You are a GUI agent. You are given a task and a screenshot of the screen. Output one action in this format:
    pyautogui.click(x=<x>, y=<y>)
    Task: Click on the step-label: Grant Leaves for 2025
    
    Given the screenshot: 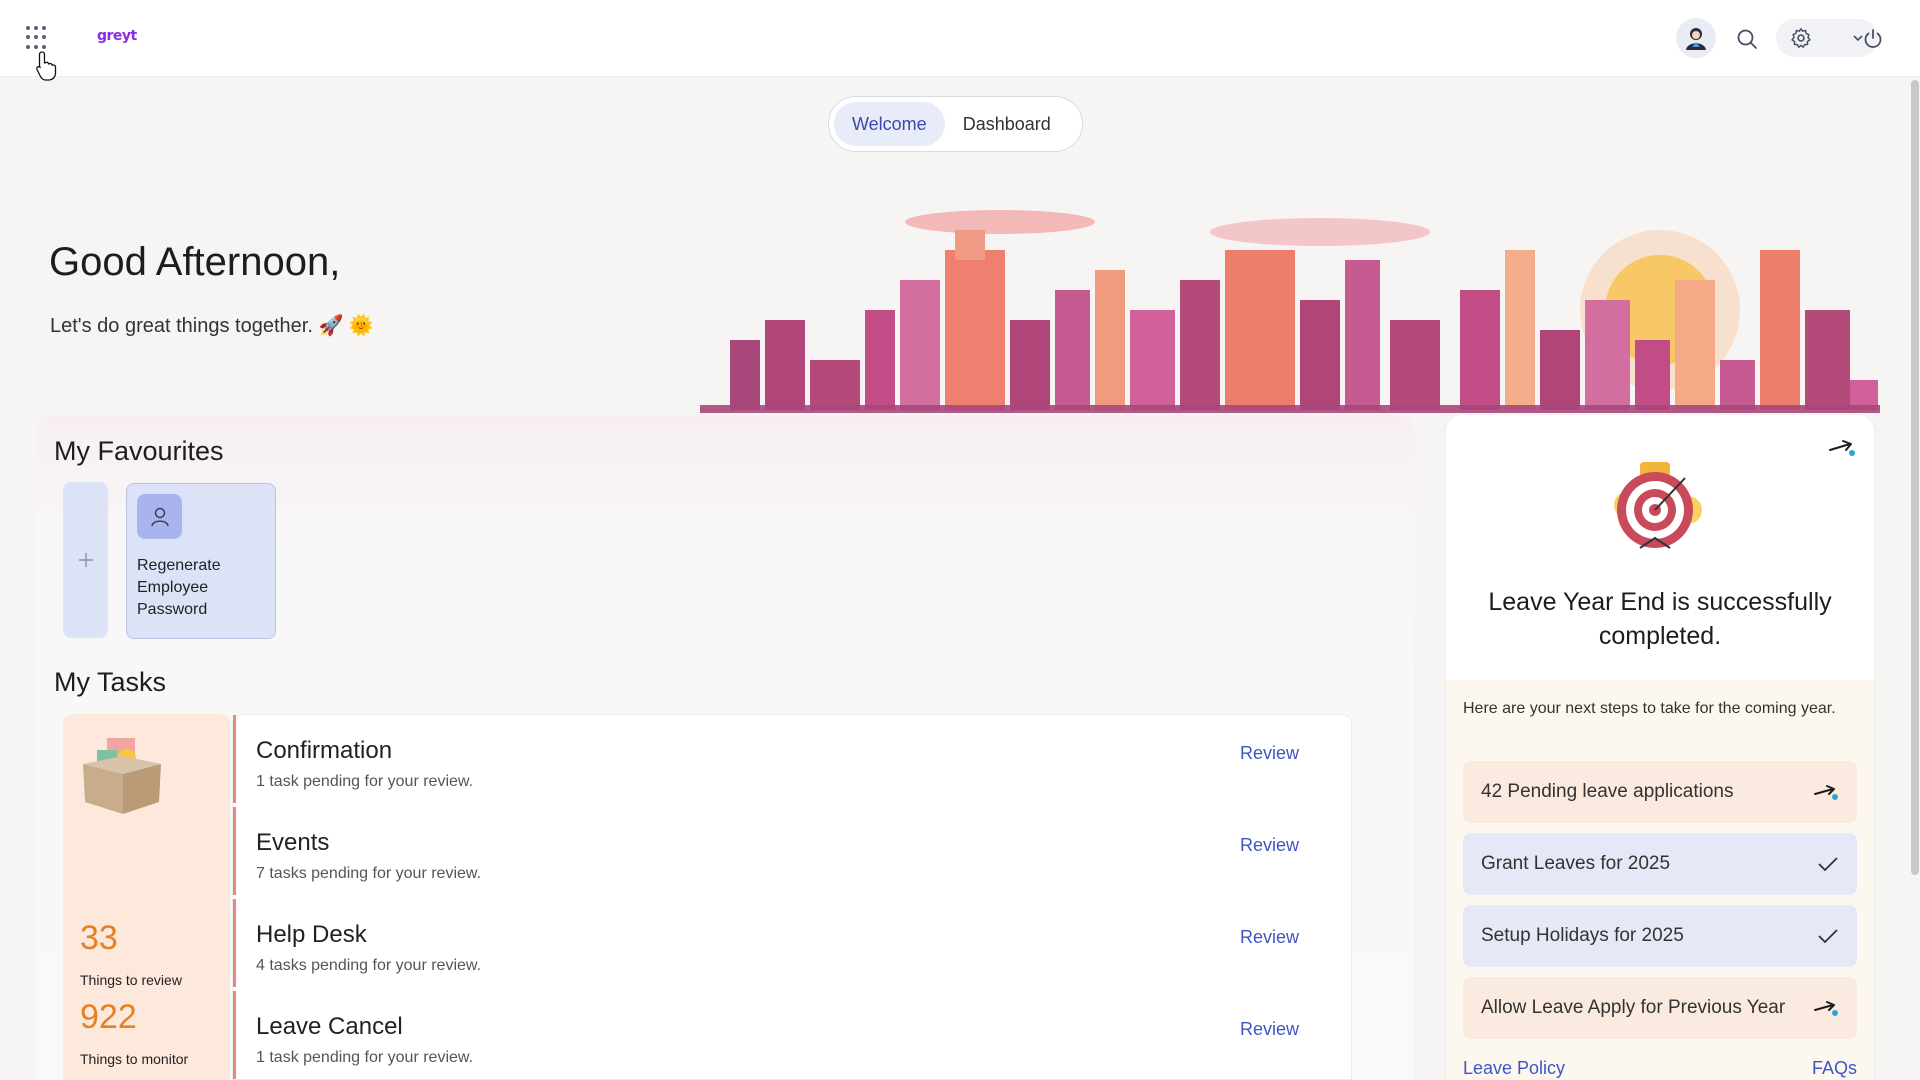 What is the action you would take?
    pyautogui.click(x=1576, y=863)
    